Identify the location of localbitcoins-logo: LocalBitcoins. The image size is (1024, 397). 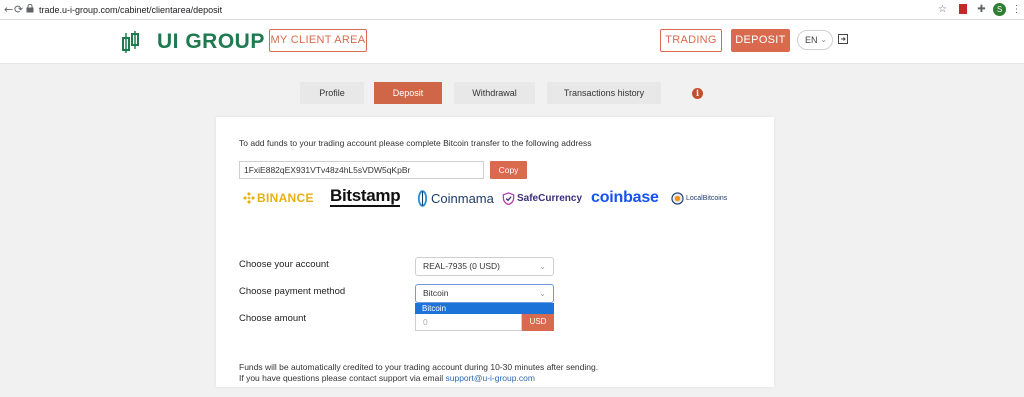
(699, 198).